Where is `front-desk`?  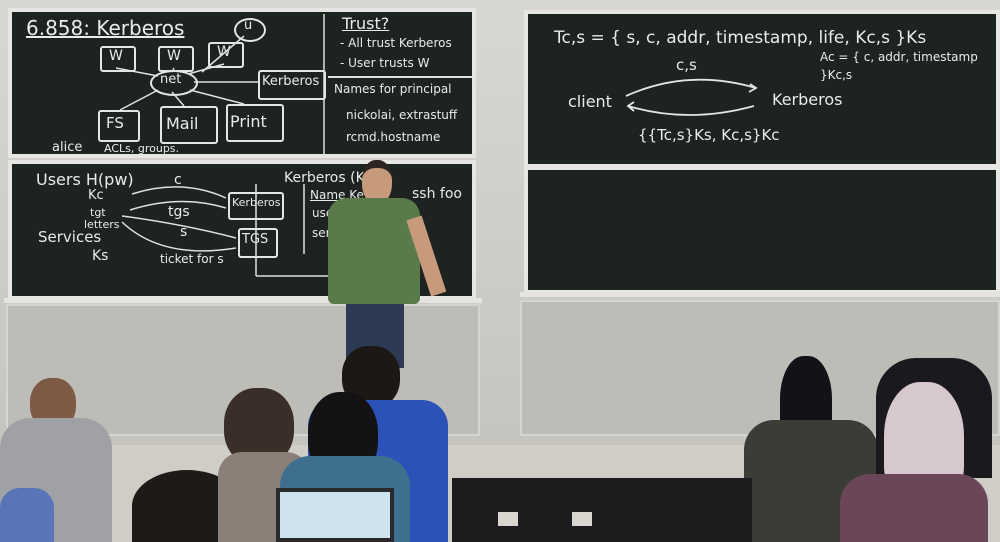 front-desk is located at coordinates (602, 510).